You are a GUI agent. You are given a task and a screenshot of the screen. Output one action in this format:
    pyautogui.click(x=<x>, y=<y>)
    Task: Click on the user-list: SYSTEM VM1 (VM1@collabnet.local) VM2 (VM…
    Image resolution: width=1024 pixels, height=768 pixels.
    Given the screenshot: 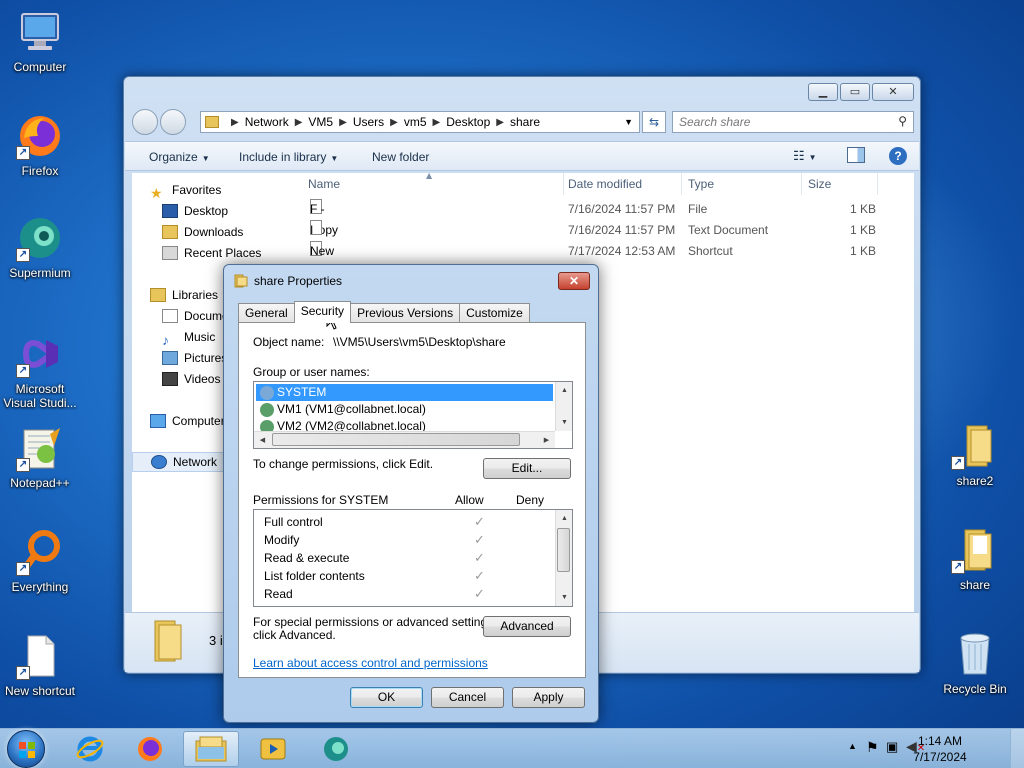 What is the action you would take?
    pyautogui.click(x=413, y=415)
    